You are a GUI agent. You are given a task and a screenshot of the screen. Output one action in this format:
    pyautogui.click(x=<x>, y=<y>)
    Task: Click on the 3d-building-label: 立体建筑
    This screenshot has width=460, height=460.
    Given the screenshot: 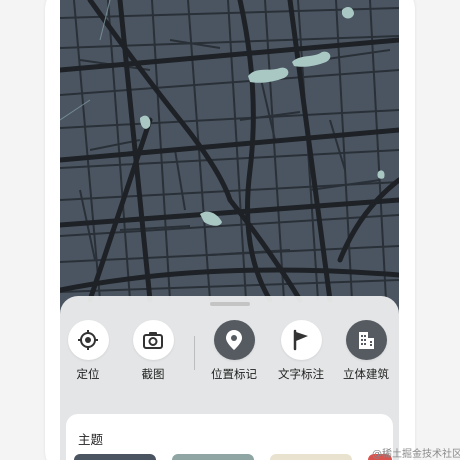 What is the action you would take?
    pyautogui.click(x=366, y=374)
    